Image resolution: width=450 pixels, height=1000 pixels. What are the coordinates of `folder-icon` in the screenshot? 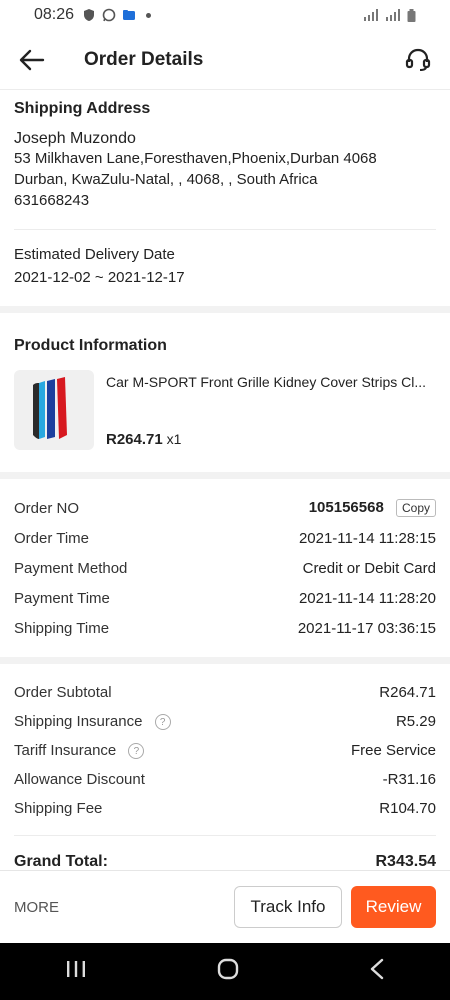 It's located at (129, 15).